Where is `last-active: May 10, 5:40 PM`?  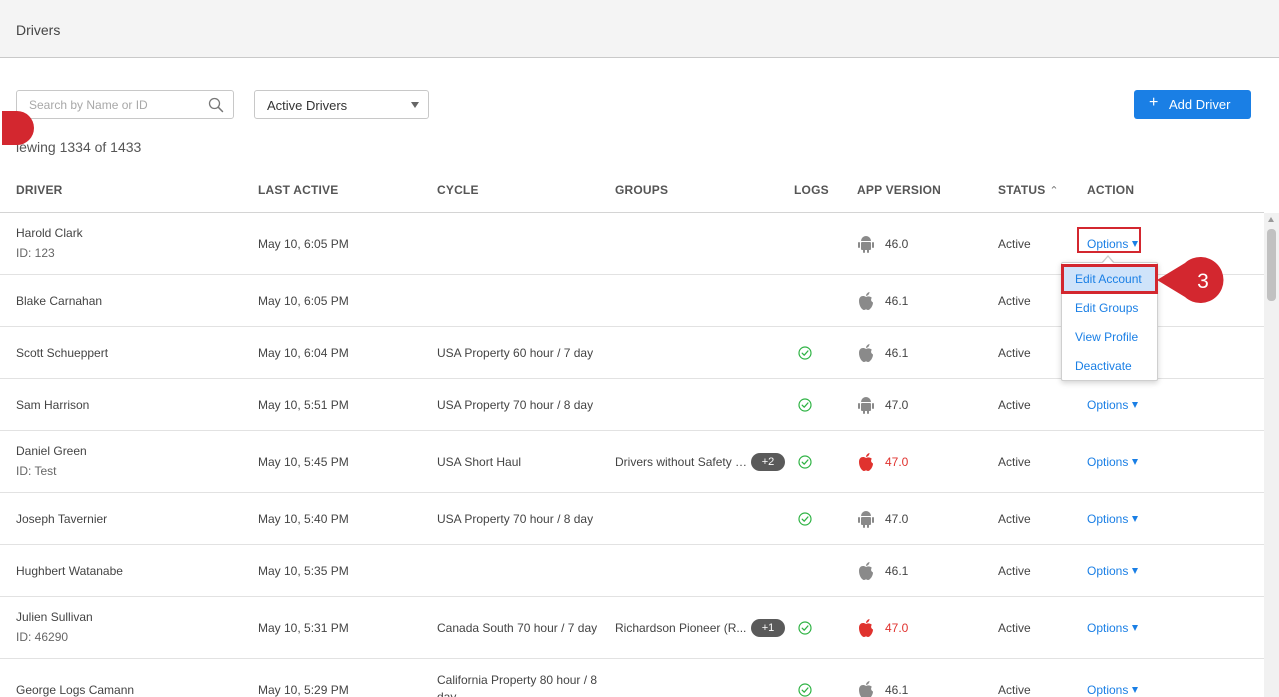 last-active: May 10, 5:40 PM is located at coordinates (303, 519).